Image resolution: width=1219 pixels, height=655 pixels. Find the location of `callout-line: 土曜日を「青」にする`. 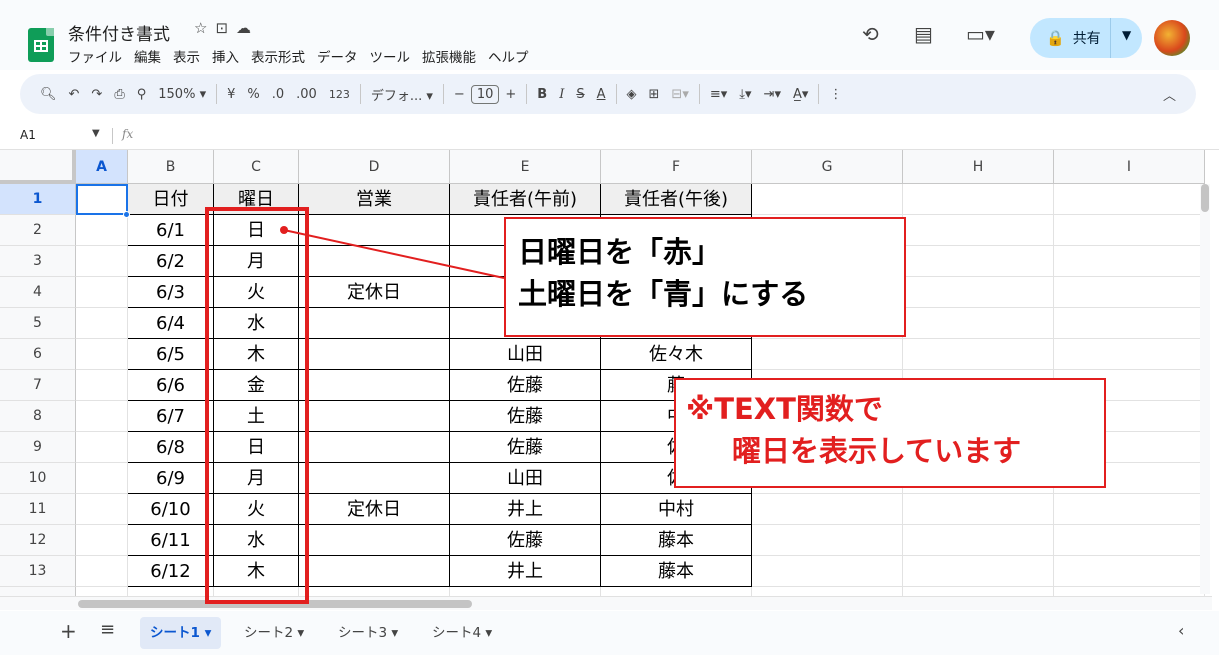

callout-line: 土曜日を「青」にする is located at coordinates (663, 294).